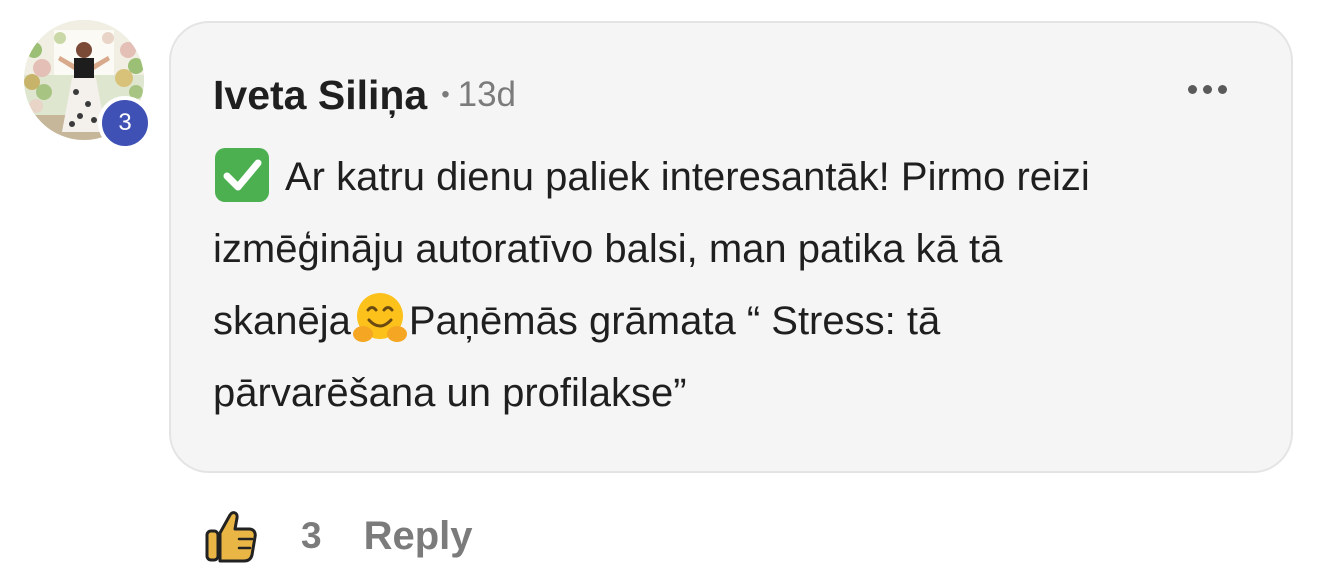 Image resolution: width=1320 pixels, height=585 pixels. What do you see at coordinates (380, 319) in the screenshot?
I see `hugging-face-icon` at bounding box center [380, 319].